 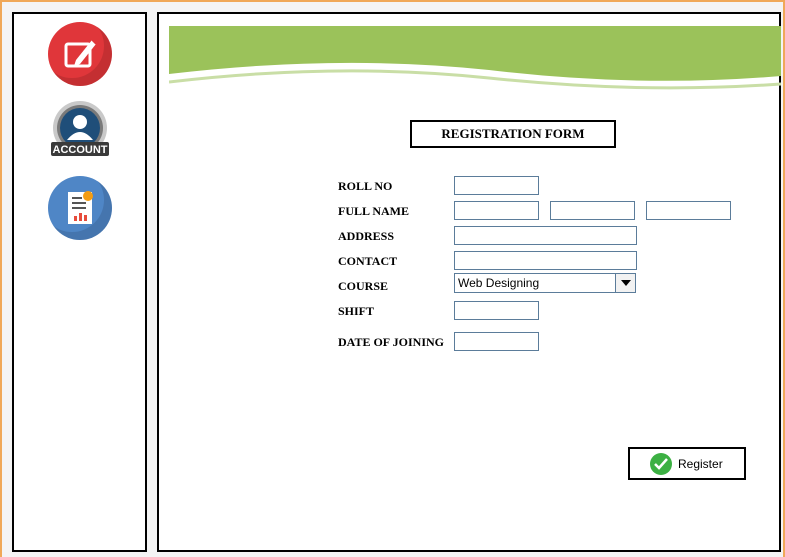 I want to click on account-button: ACCOUNT, so click(x=80, y=132).